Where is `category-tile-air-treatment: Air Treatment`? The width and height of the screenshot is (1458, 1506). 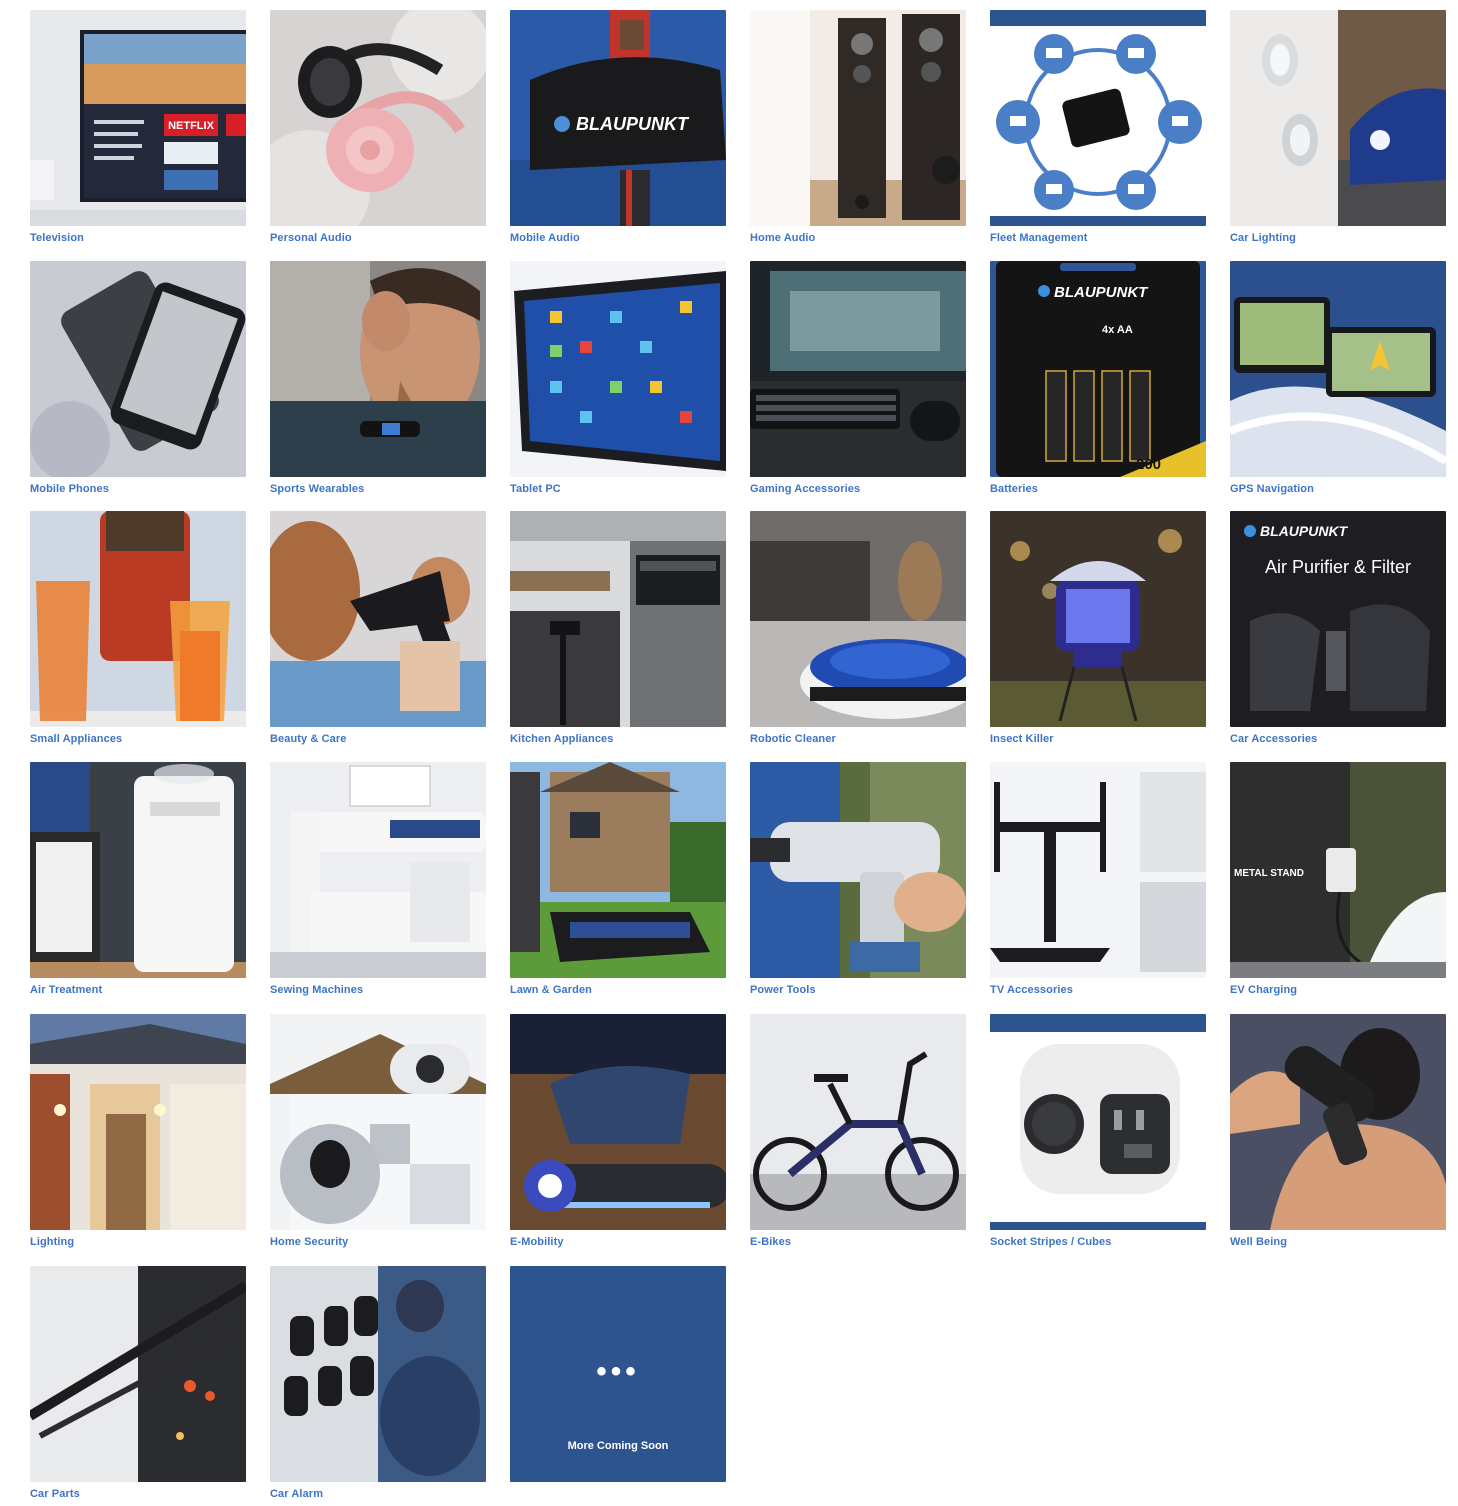 category-tile-air-treatment: Air Treatment is located at coordinates (138, 882).